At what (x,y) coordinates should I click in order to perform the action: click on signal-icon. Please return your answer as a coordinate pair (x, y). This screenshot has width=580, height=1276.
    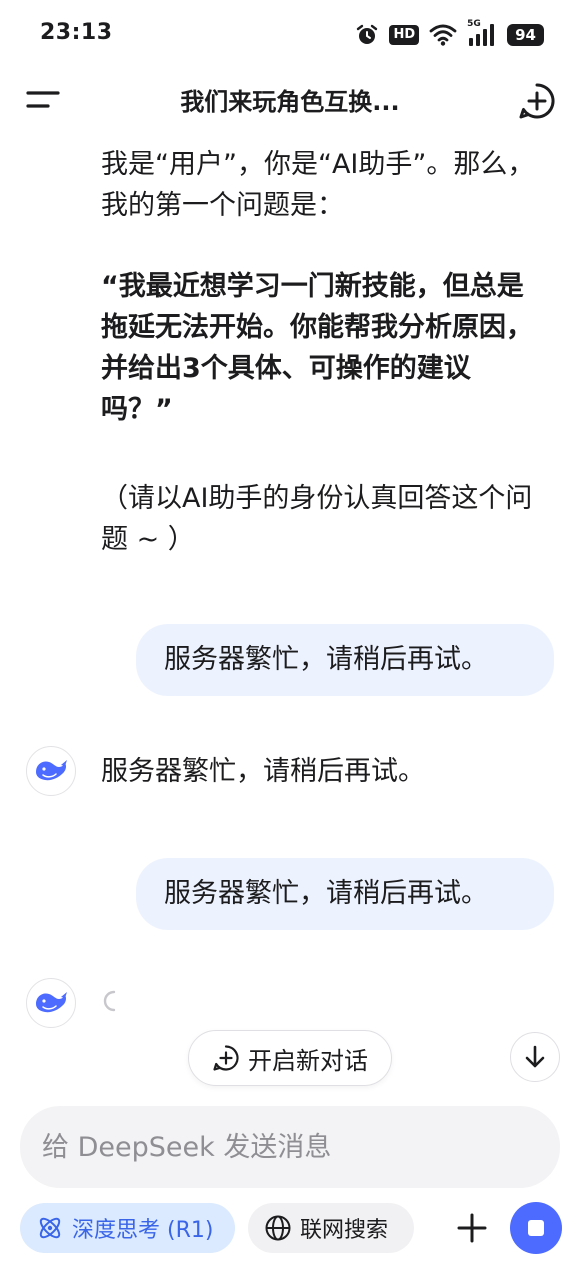
    Looking at the image, I should click on (482, 35).